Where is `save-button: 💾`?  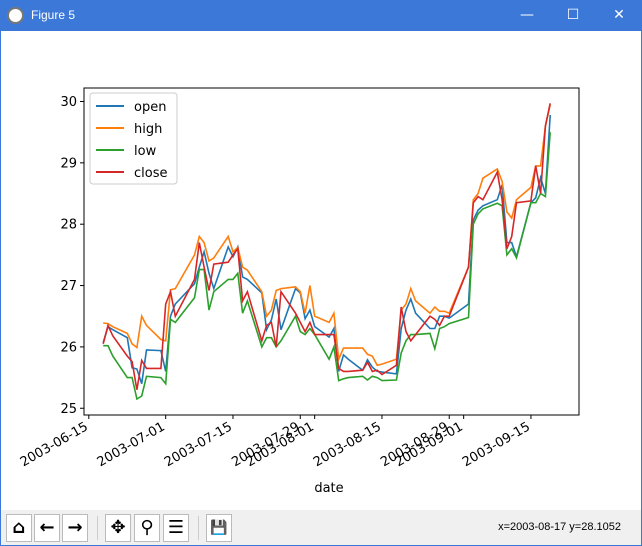
save-button: 💾 is located at coordinates (219, 528).